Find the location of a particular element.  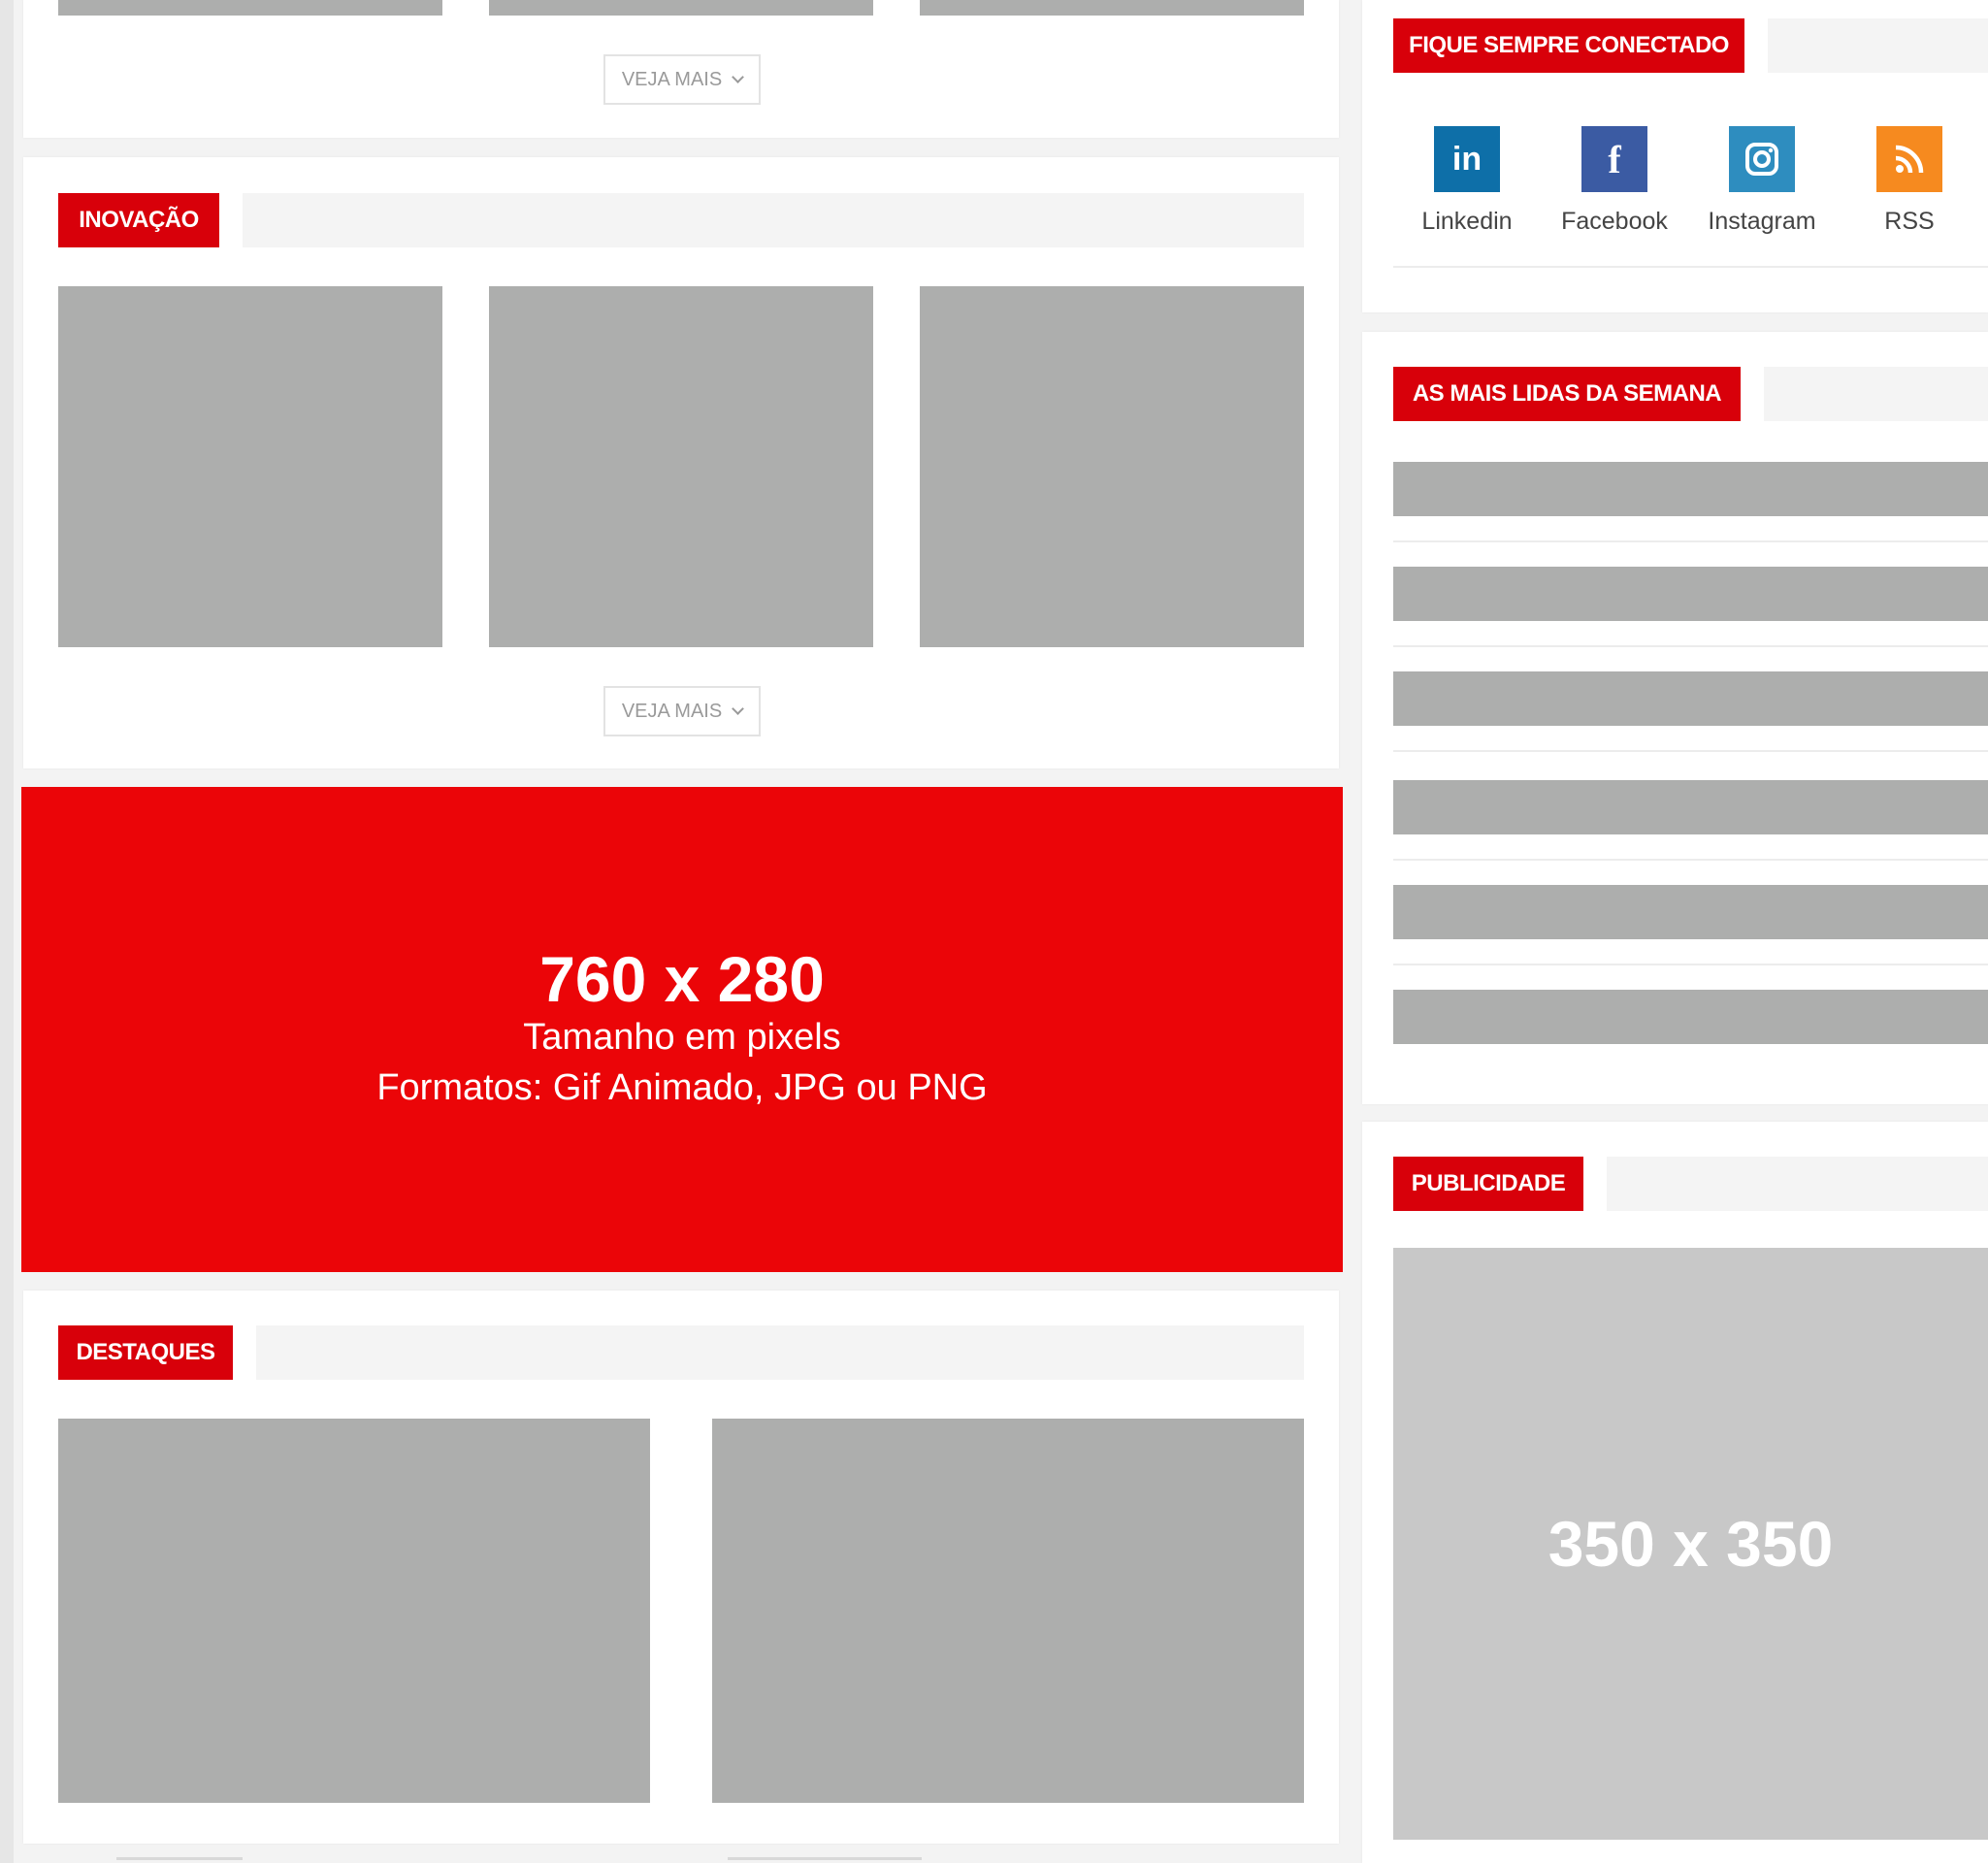

sidebar-ad: 350 x 350 is located at coordinates (1691, 1544).